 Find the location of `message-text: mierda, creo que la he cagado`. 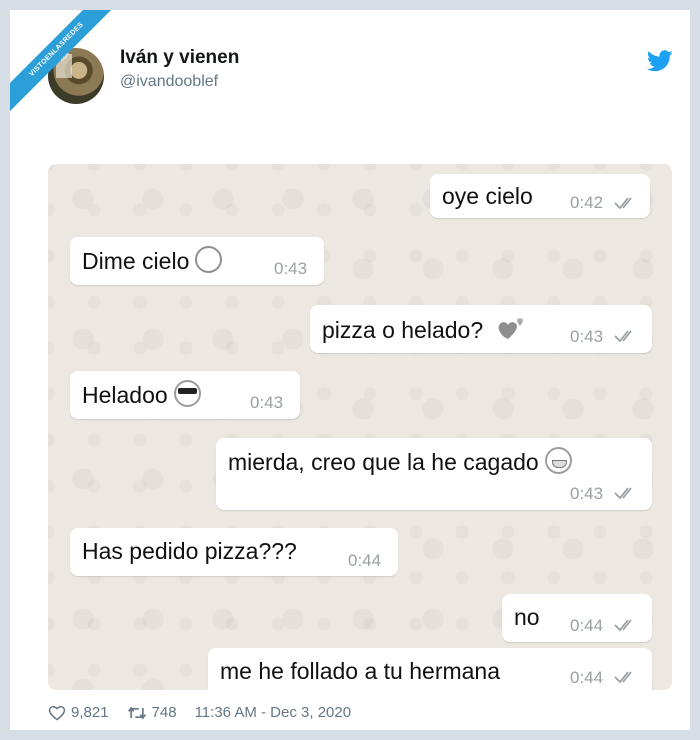

message-text: mierda, creo que la he cagado is located at coordinates (400, 461).